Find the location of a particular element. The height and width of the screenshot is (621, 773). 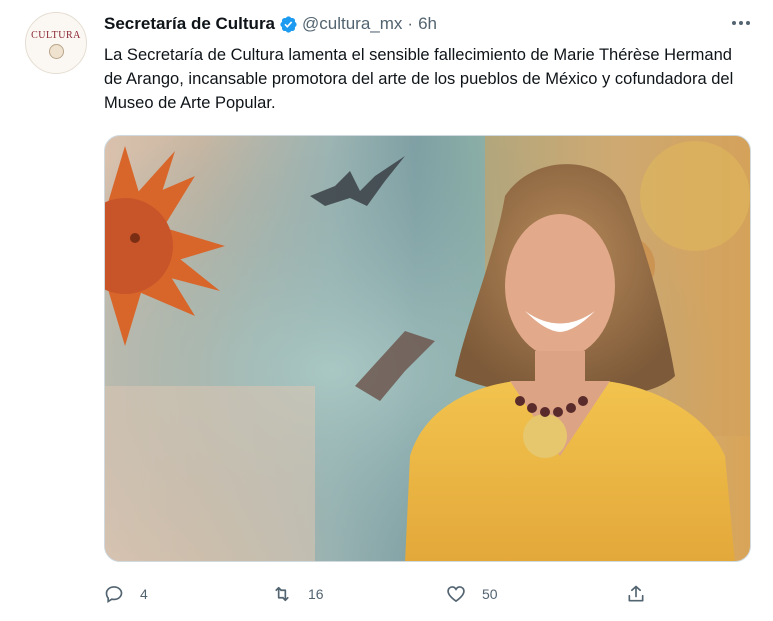

timestamp: 6h is located at coordinates (427, 24).